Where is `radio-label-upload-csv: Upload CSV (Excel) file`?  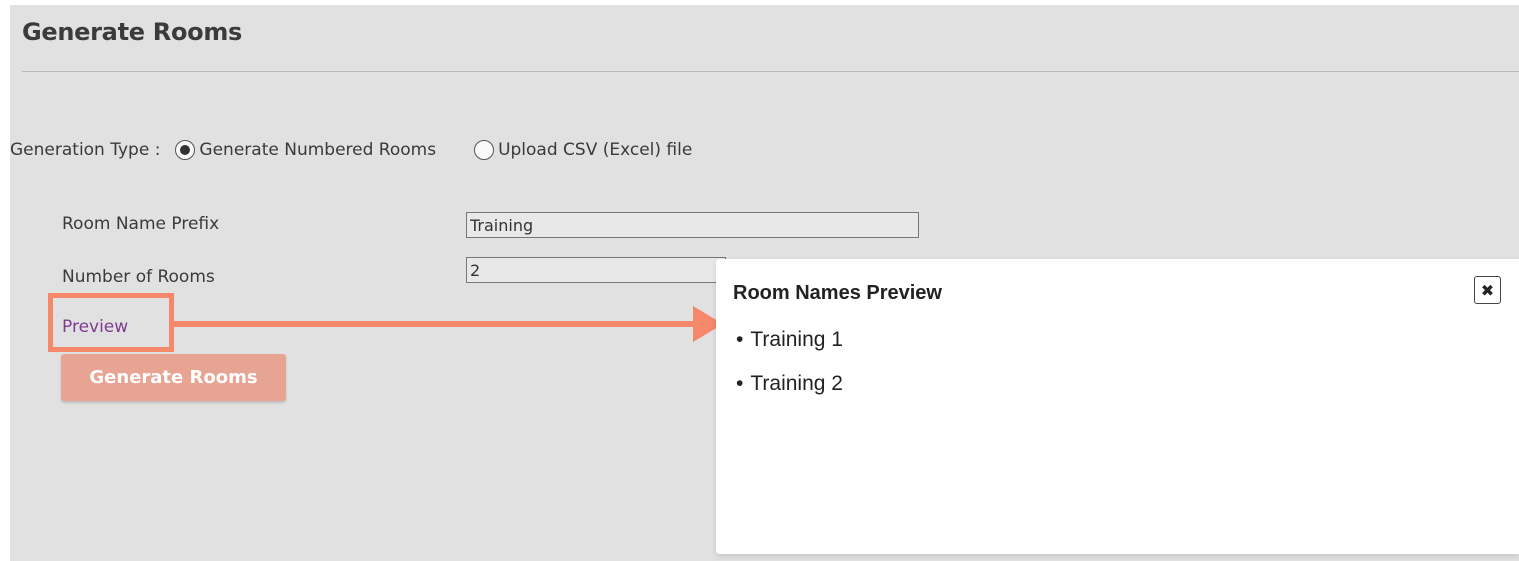
radio-label-upload-csv: Upload CSV (Excel) file is located at coordinates (595, 150).